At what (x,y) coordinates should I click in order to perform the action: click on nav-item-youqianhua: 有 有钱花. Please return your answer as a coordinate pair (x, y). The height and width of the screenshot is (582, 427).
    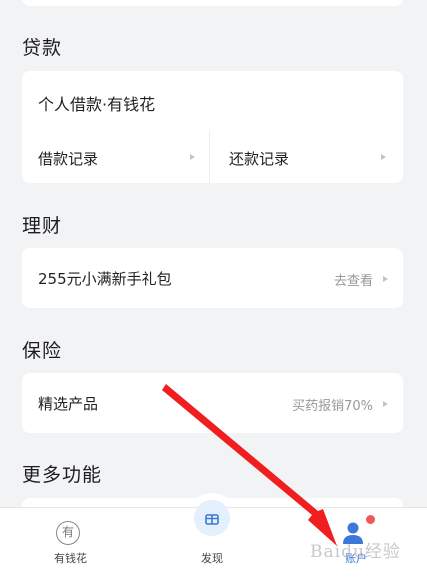
    Looking at the image, I should click on (70, 545).